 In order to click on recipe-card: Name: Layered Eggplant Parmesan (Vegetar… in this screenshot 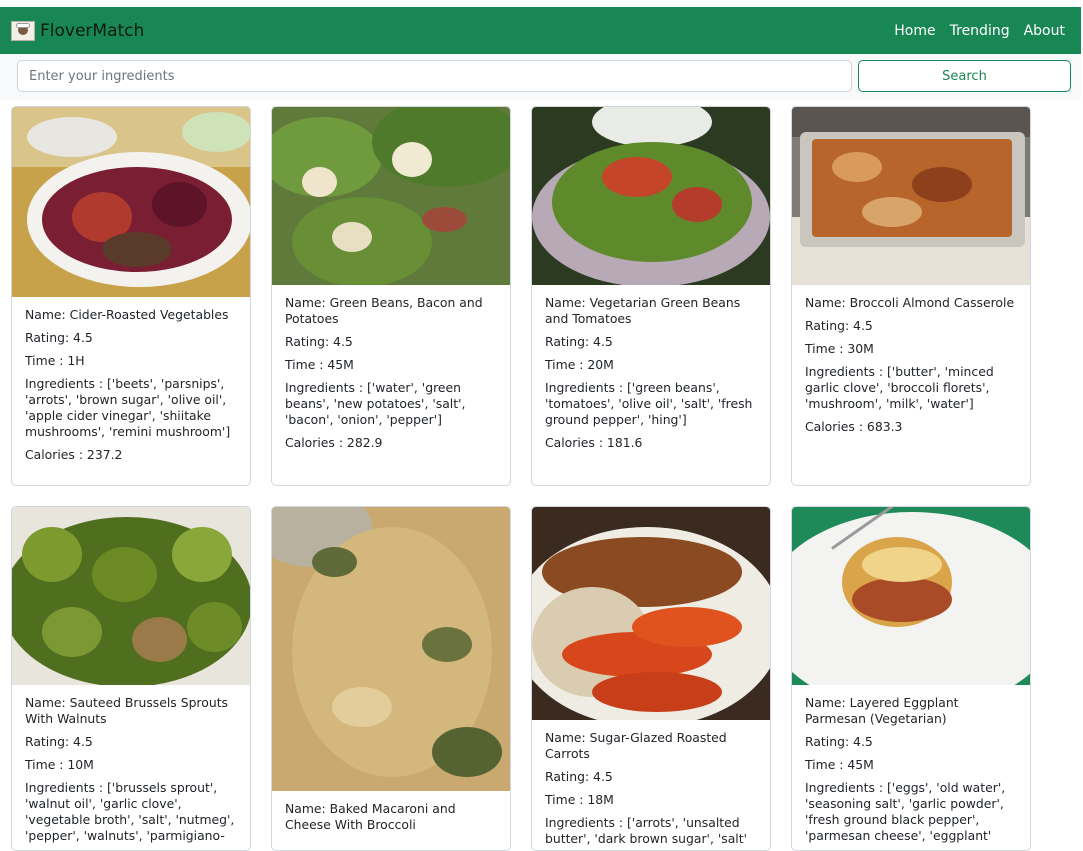, I will do `click(911, 678)`.